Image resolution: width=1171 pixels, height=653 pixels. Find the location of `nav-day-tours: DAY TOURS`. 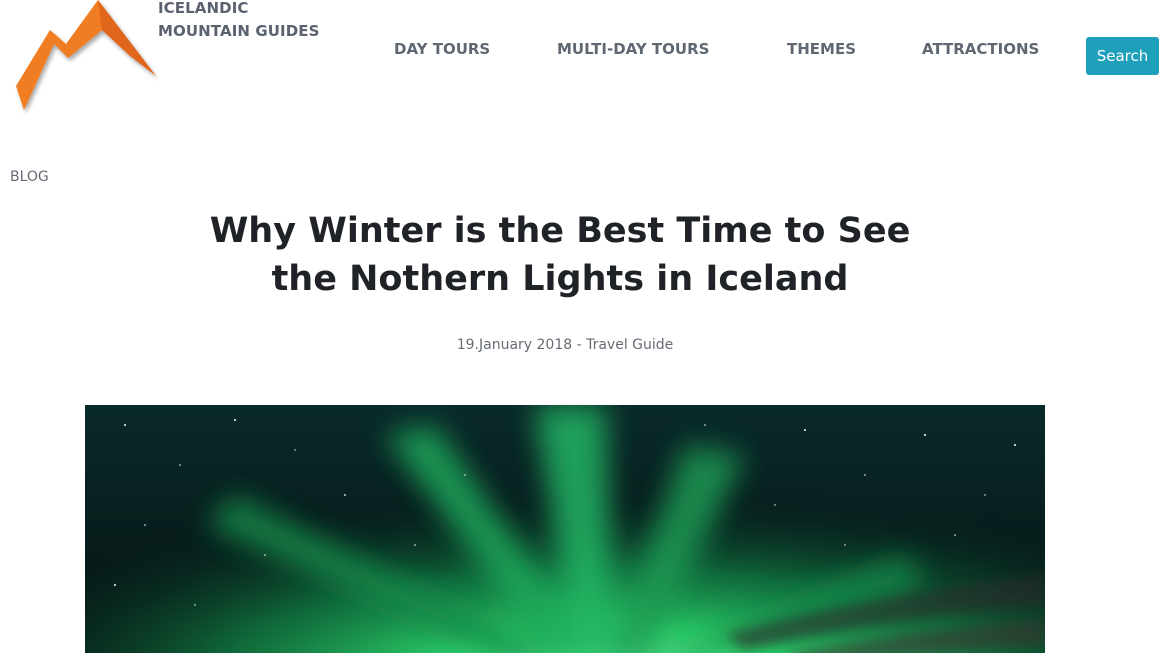

nav-day-tours: DAY TOURS is located at coordinates (442, 49).